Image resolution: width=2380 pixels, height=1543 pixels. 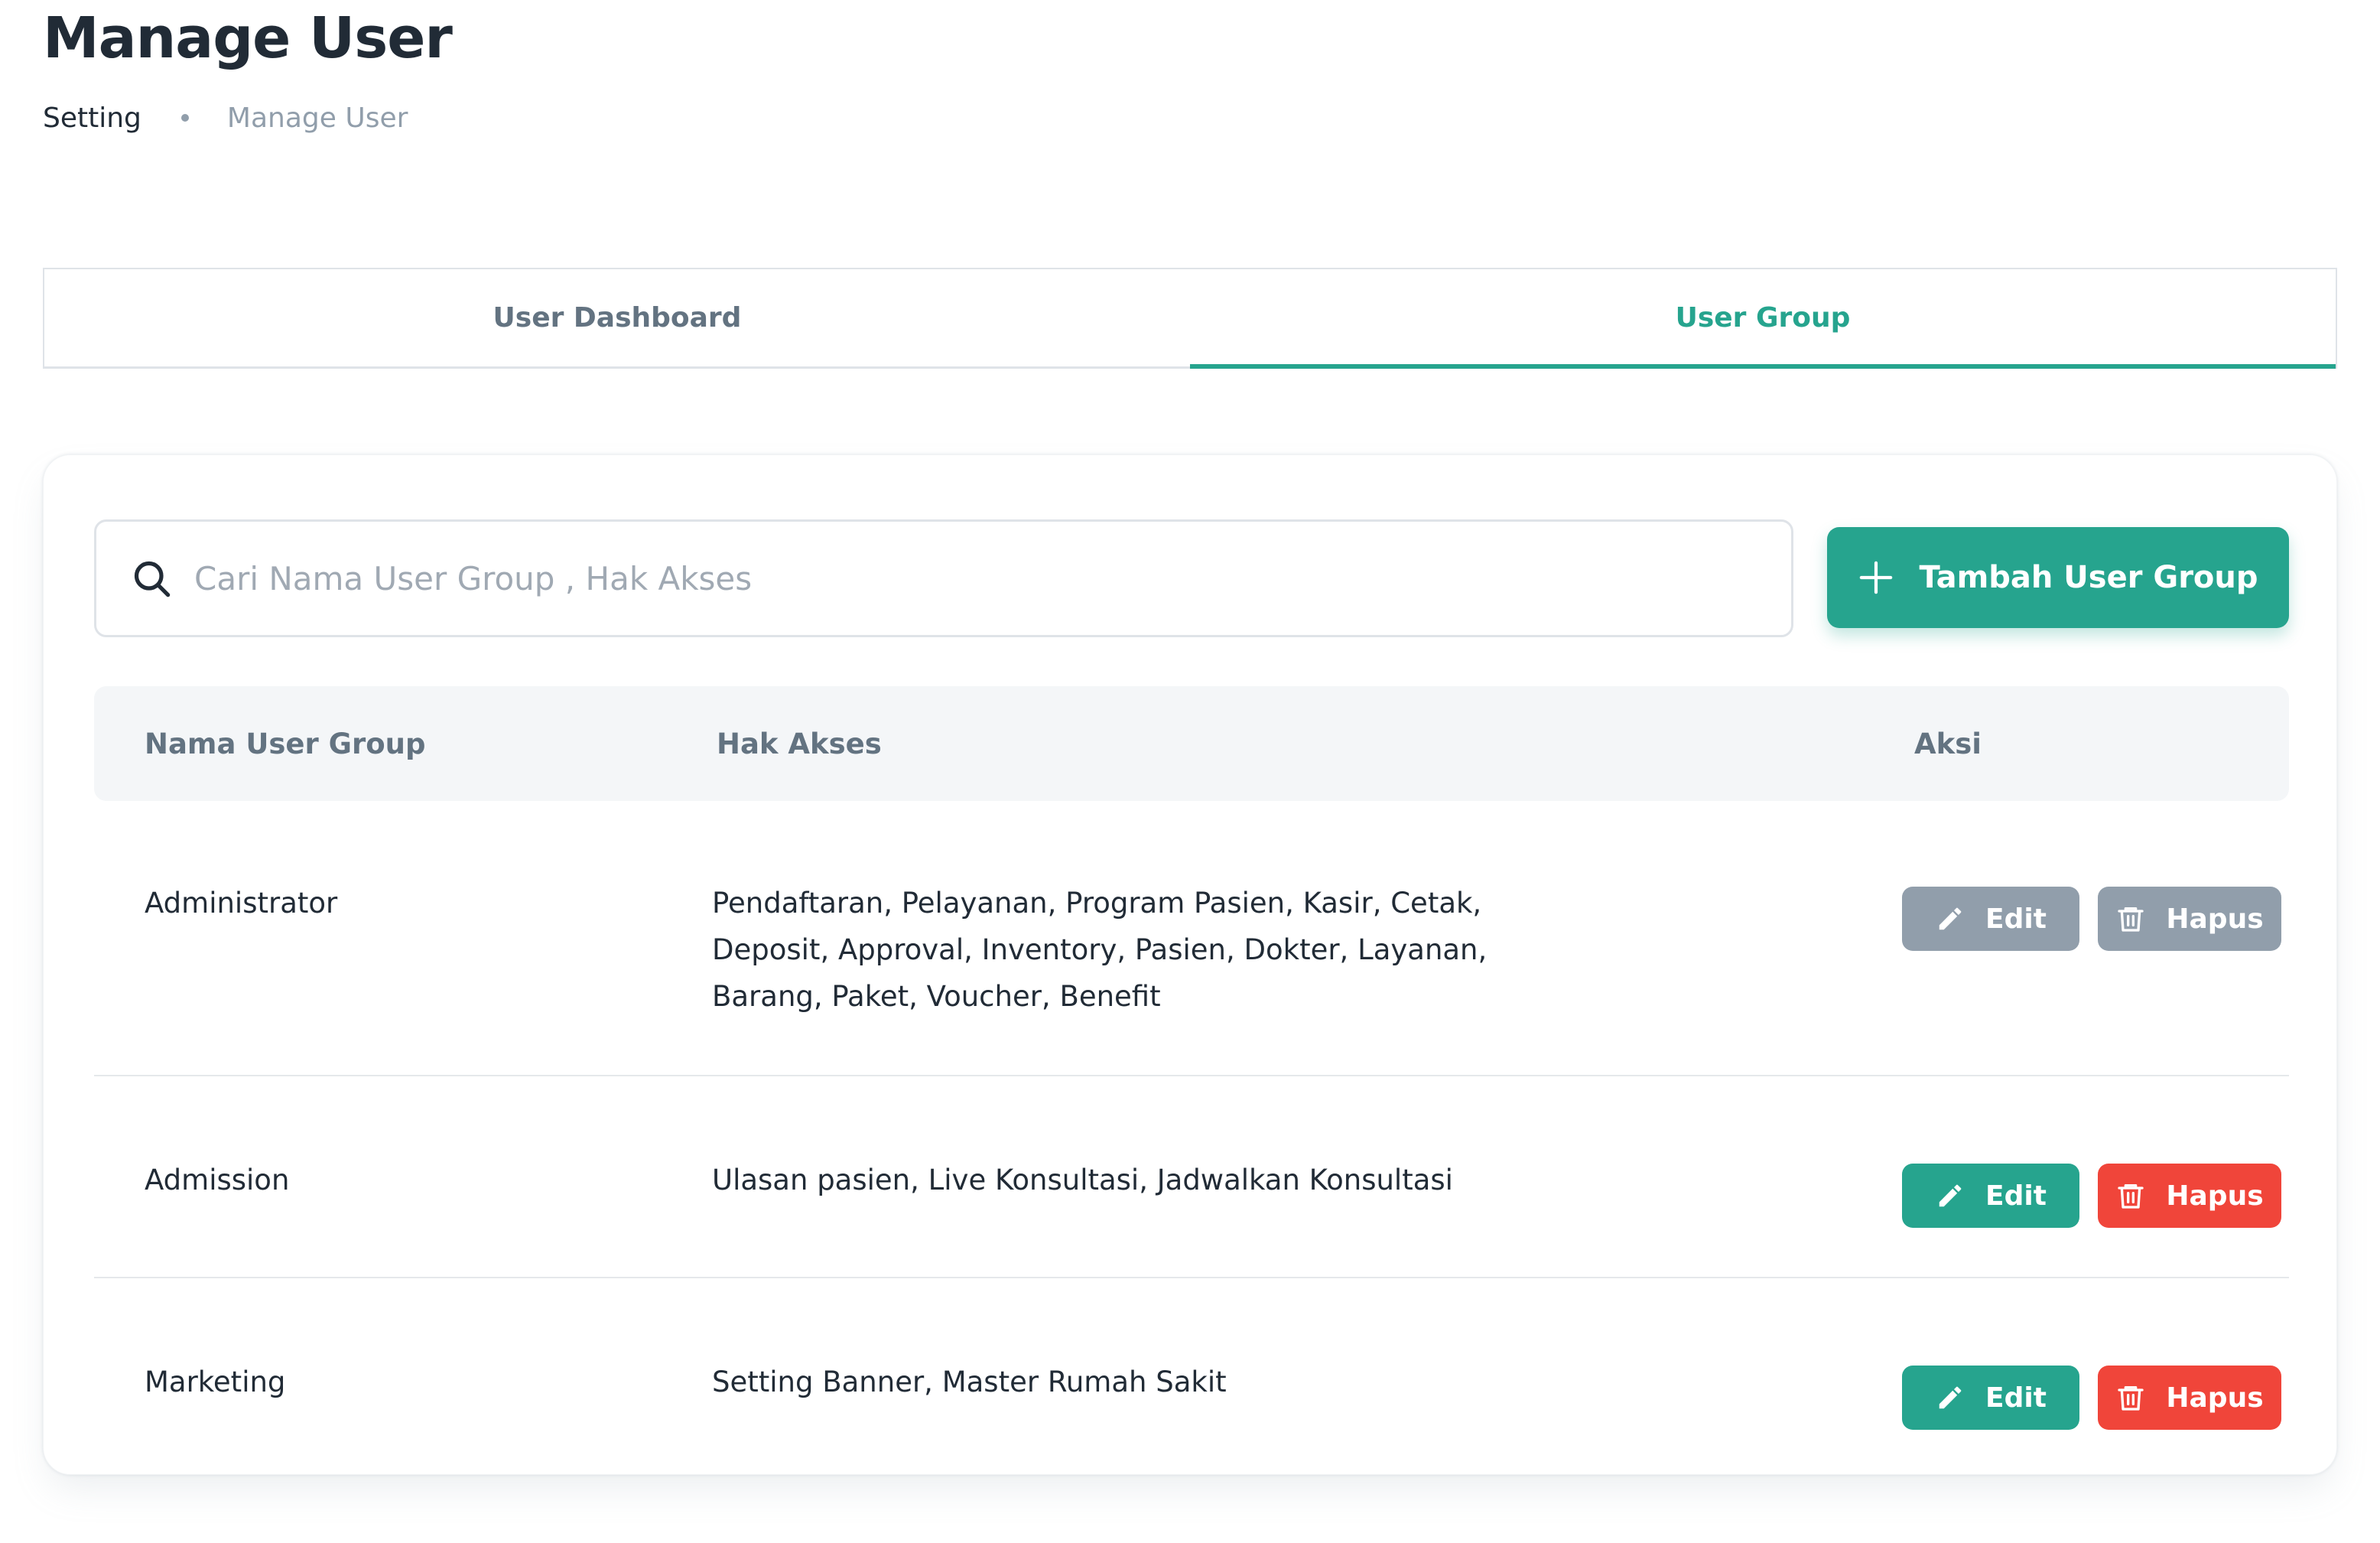 I want to click on tab-bar: User Dashboard User Group, so click(x=1190, y=318).